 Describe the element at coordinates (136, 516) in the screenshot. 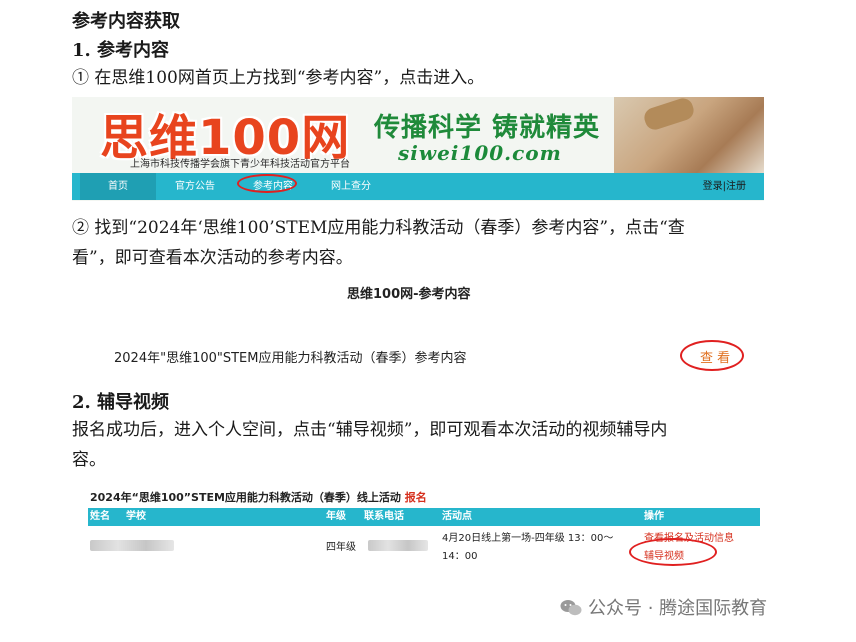

I see `col-school: 学校` at that location.